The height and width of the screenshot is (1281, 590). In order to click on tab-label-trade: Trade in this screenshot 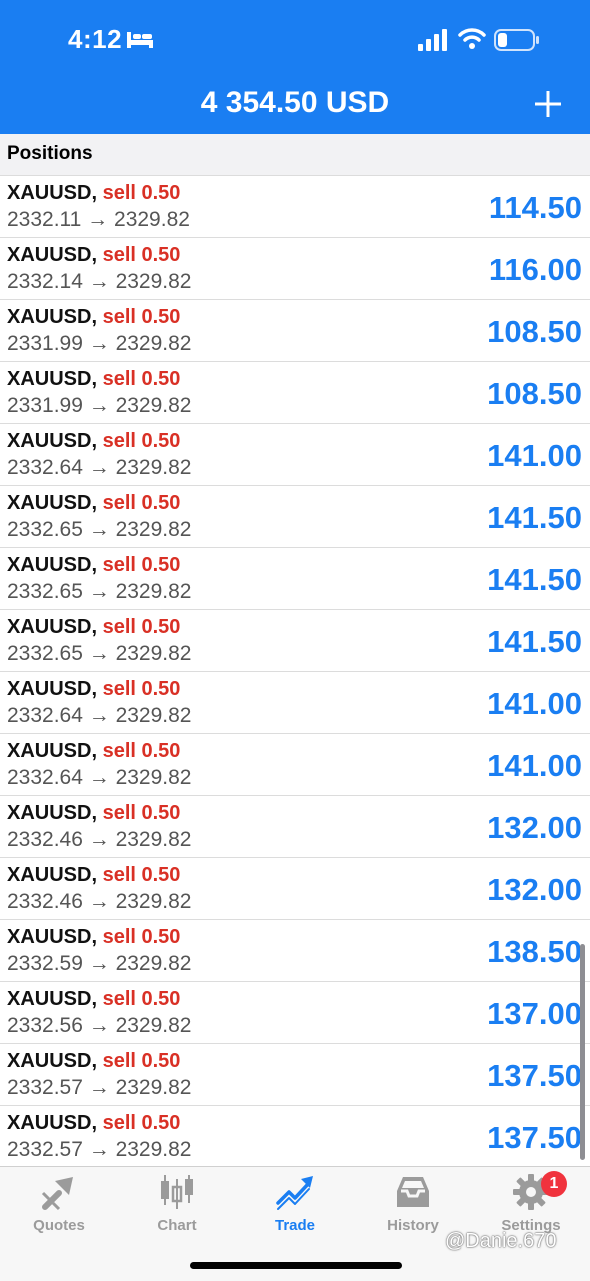, I will do `click(295, 1225)`.